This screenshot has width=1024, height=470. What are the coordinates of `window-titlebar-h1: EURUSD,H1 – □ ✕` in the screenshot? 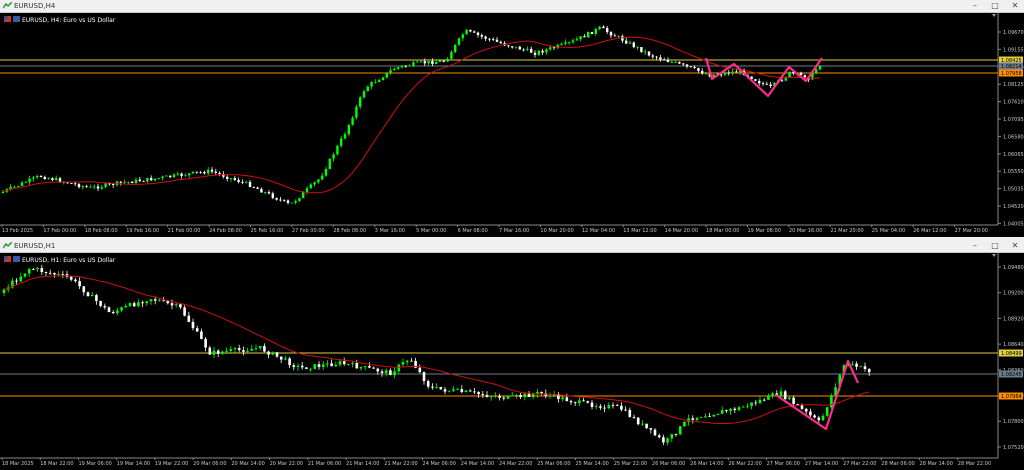 It's located at (512, 246).